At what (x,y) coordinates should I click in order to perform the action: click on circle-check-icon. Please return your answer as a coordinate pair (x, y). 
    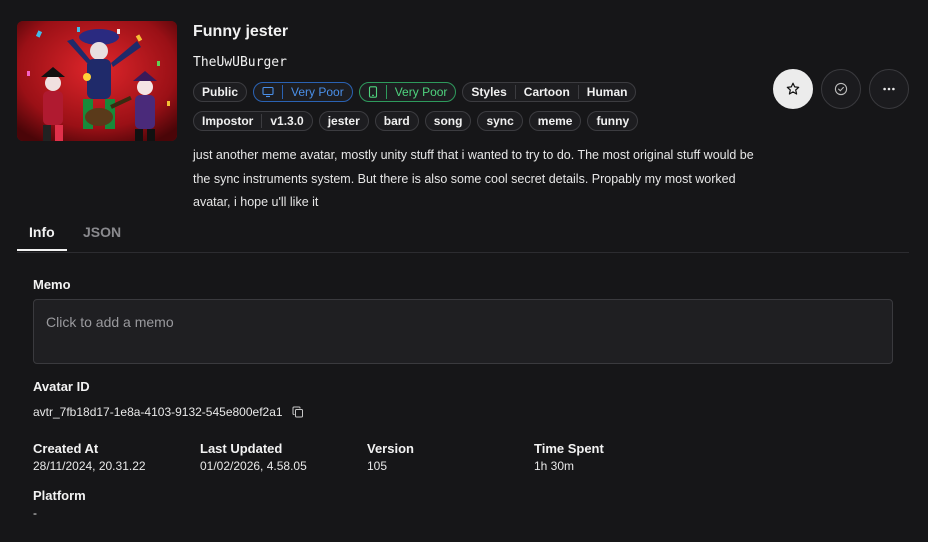
    Looking at the image, I should click on (841, 89).